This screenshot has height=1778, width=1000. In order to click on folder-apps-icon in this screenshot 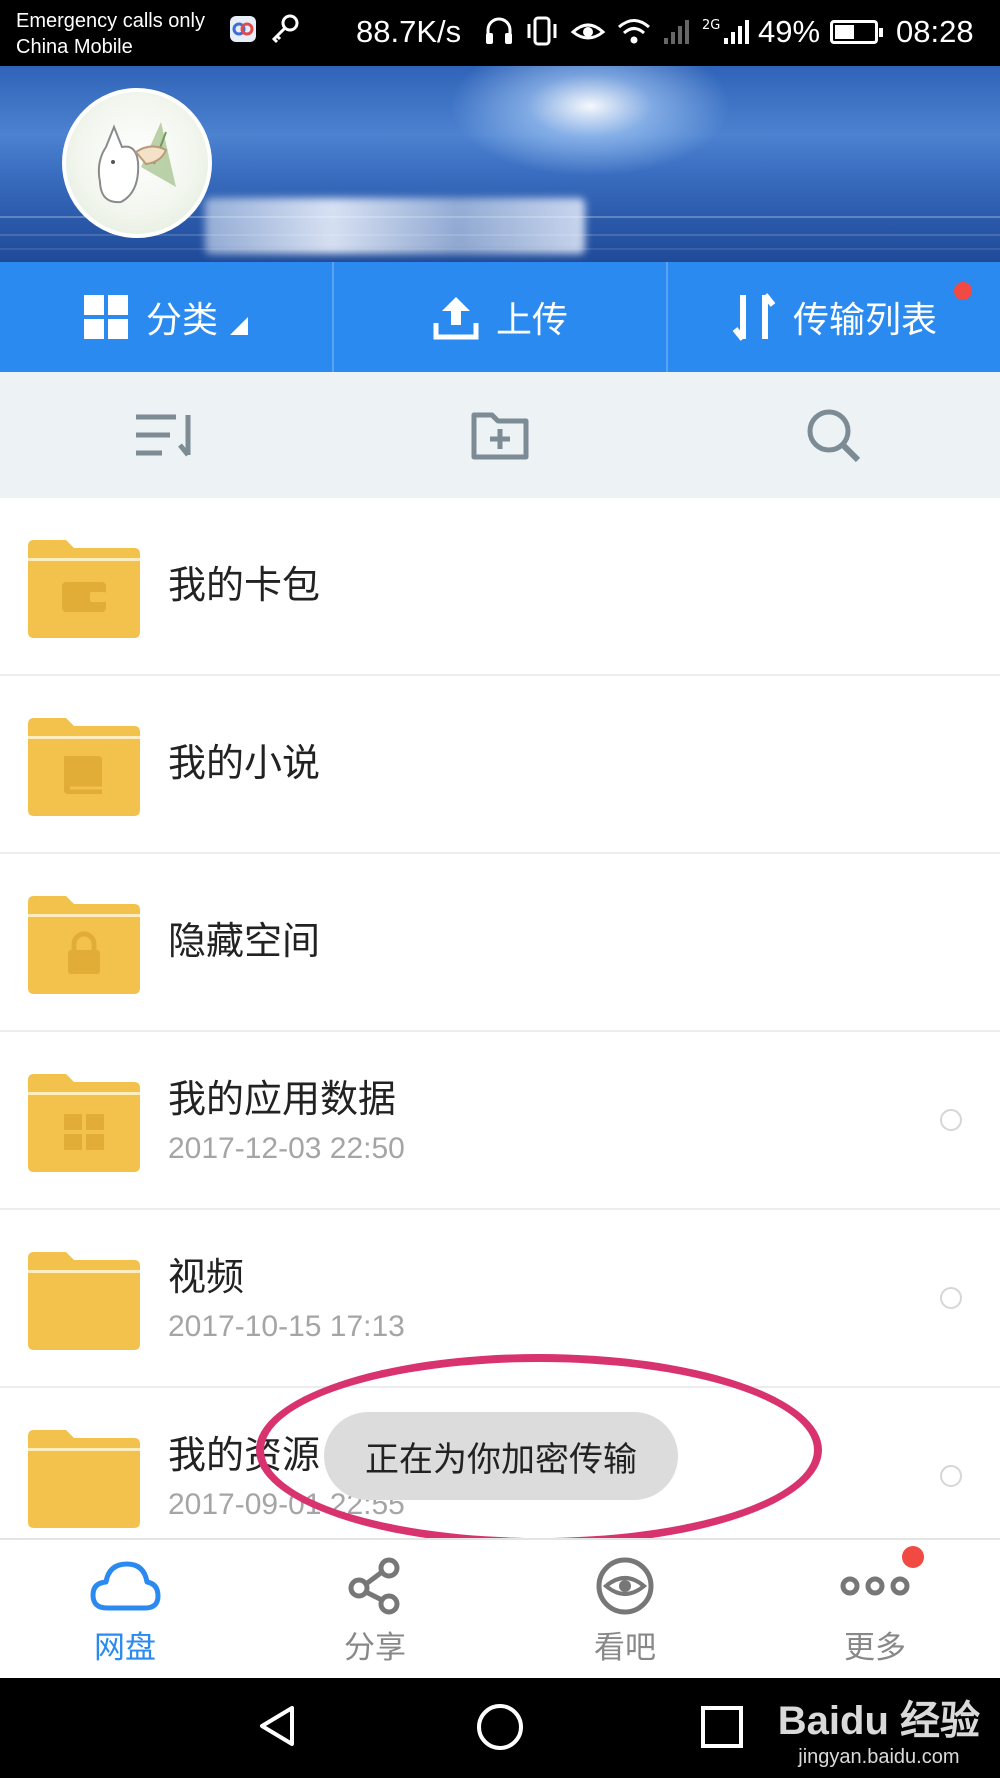, I will do `click(84, 1123)`.